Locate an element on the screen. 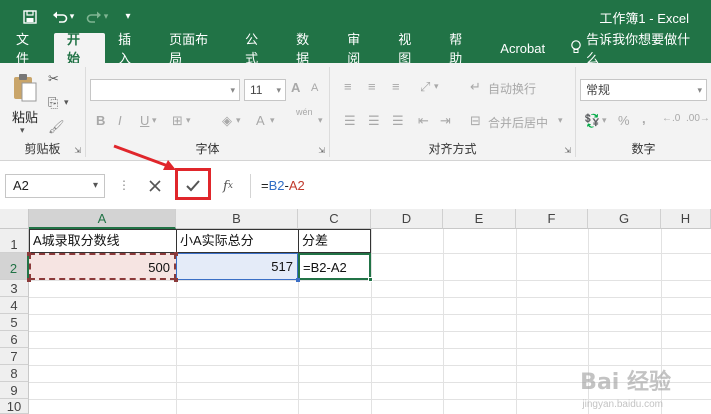  bold-button: B is located at coordinates (100, 120).